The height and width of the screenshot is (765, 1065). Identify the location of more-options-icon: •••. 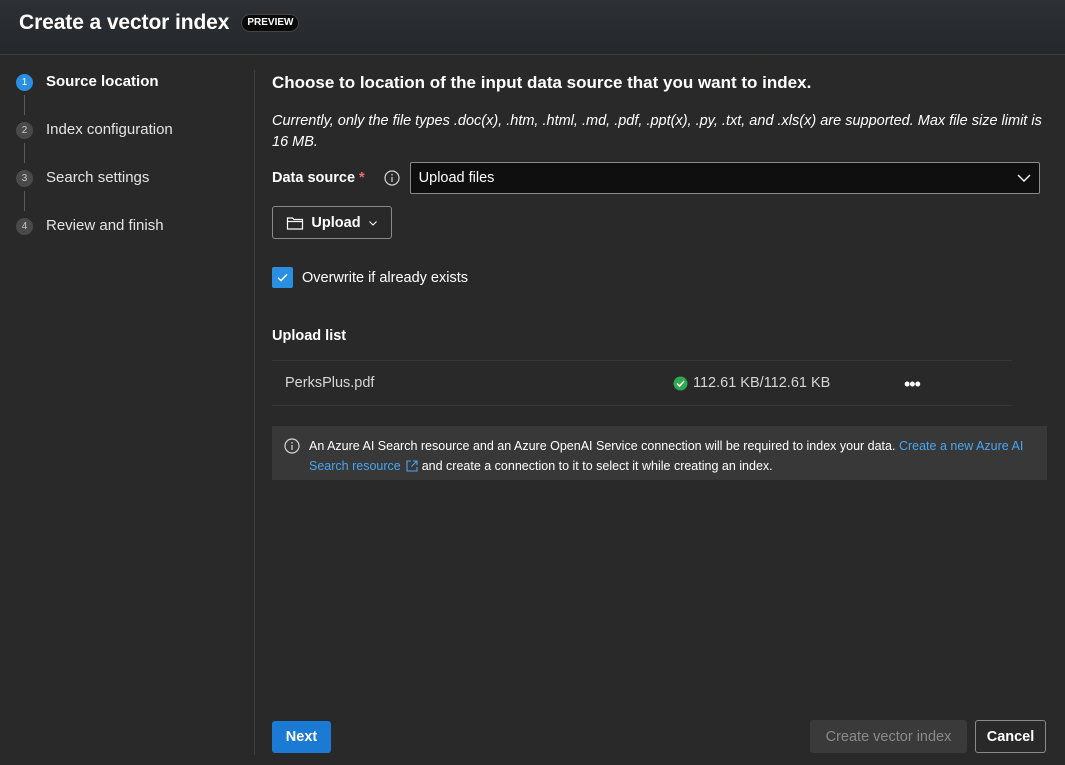
(912, 384).